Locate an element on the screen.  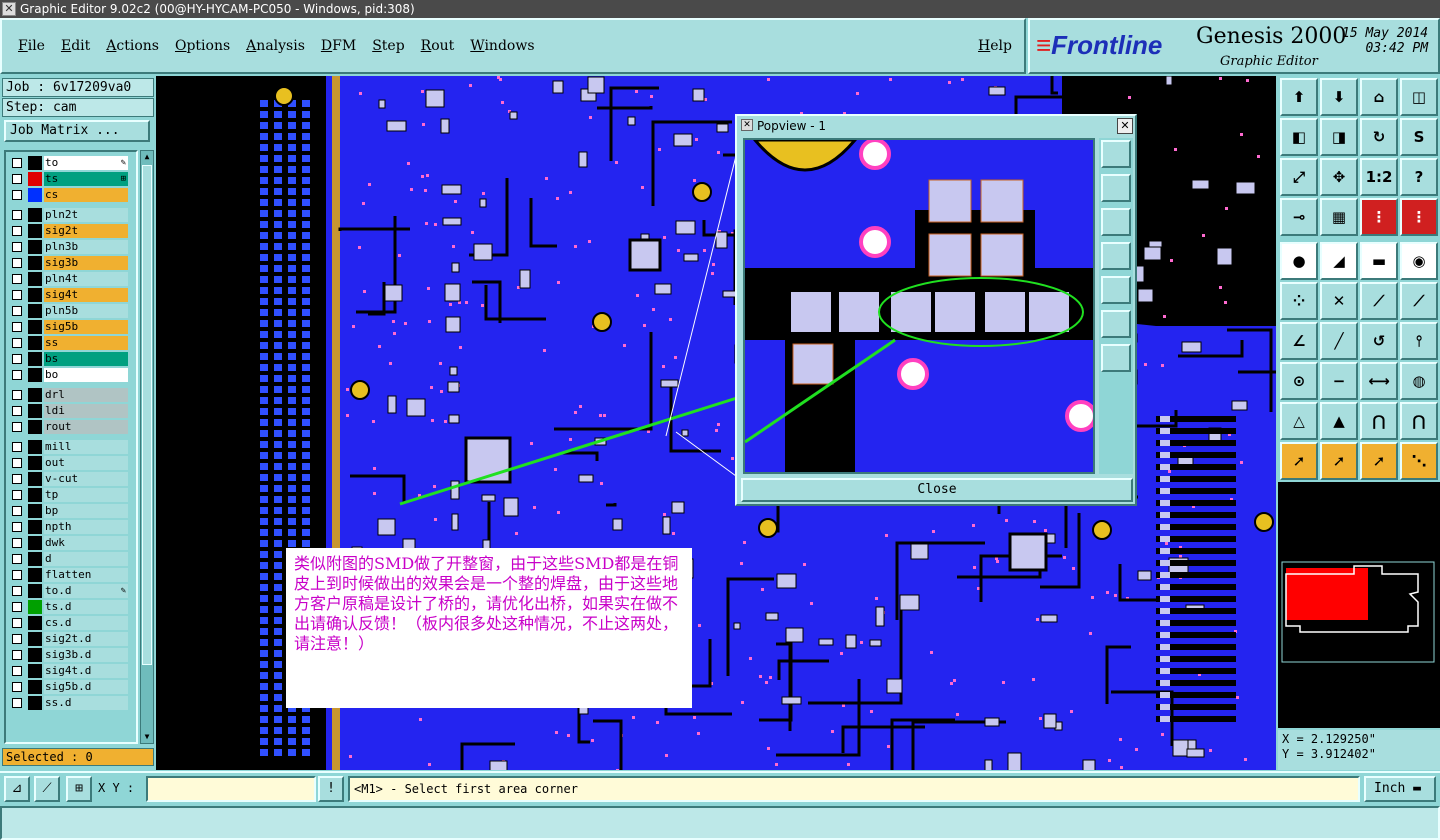
layer-name: d is located at coordinates (86, 559).